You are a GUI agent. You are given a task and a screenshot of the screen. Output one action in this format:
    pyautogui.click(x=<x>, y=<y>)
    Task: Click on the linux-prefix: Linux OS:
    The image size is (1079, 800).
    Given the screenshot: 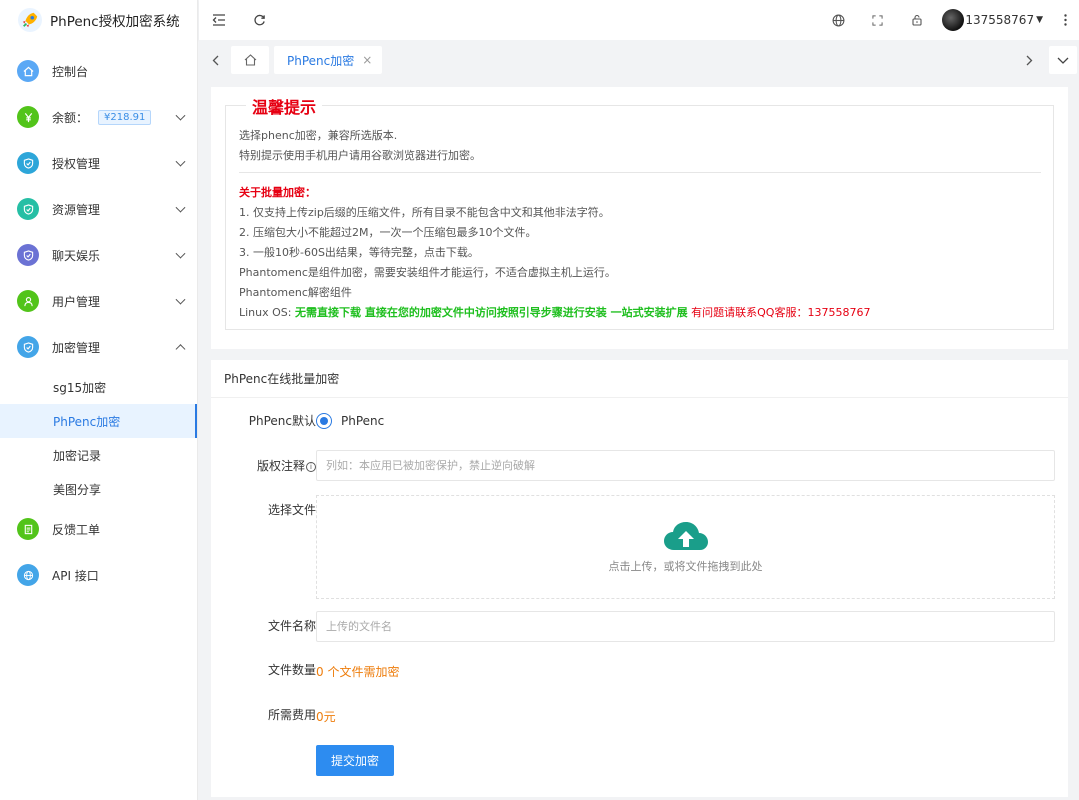 What is the action you would take?
    pyautogui.click(x=267, y=312)
    